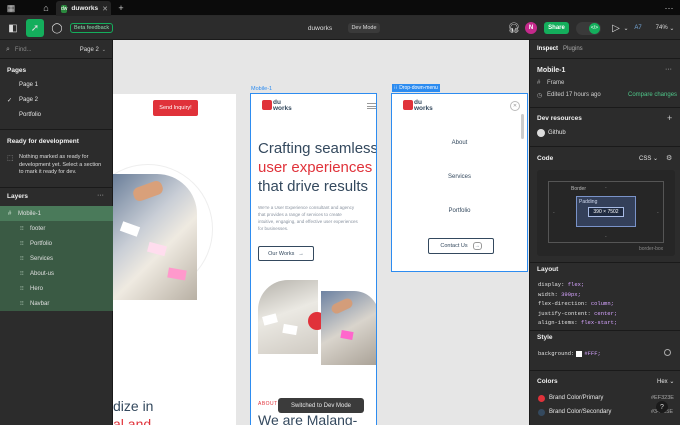 Image resolution: width=680 pixels, height=425 pixels. I want to click on primary-color-swatch, so click(541, 398).